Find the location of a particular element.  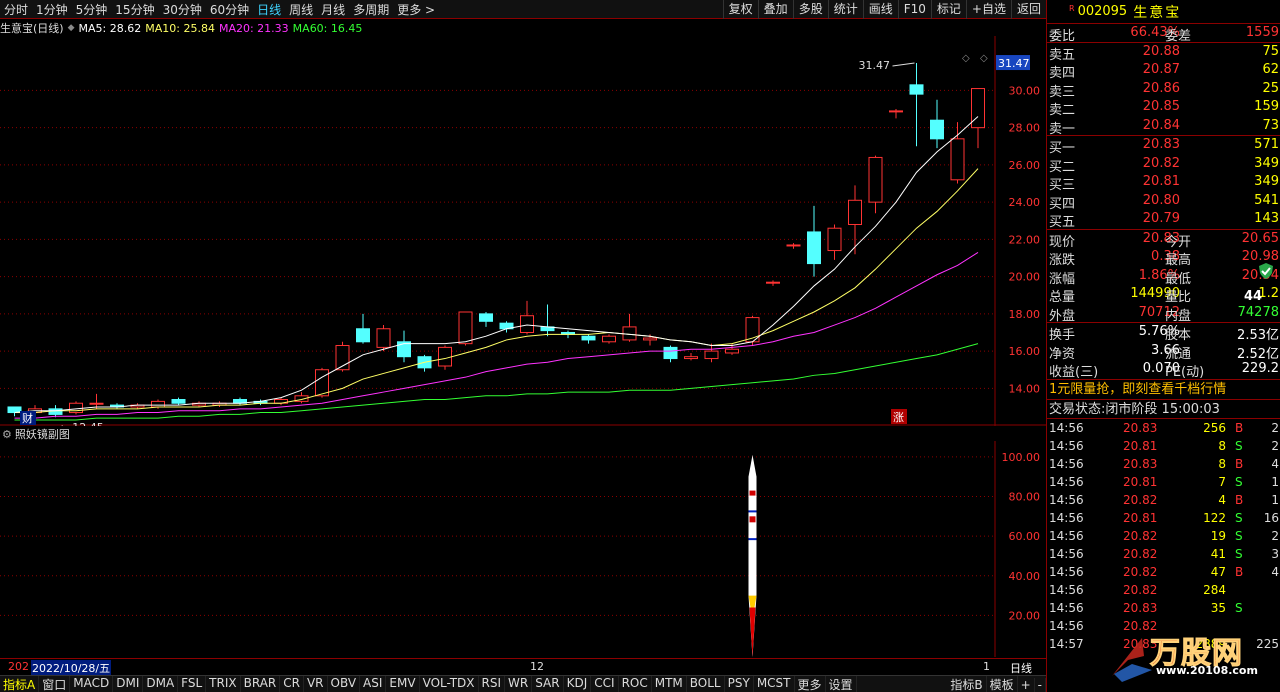

shield-icon is located at coordinates (1266, 271).